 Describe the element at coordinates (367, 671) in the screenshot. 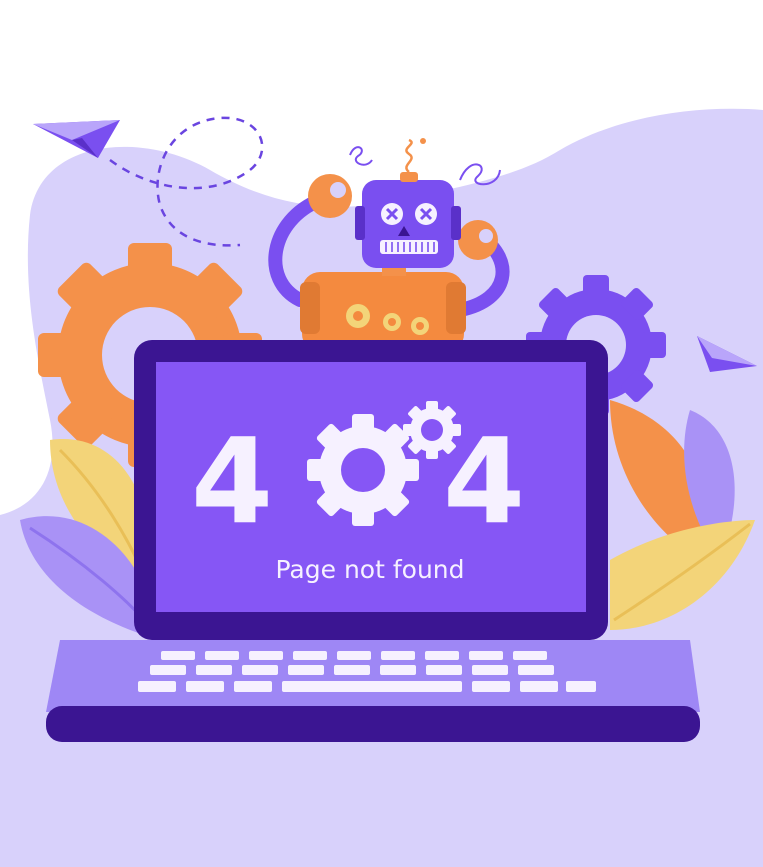

I see `laptop-keys` at that location.